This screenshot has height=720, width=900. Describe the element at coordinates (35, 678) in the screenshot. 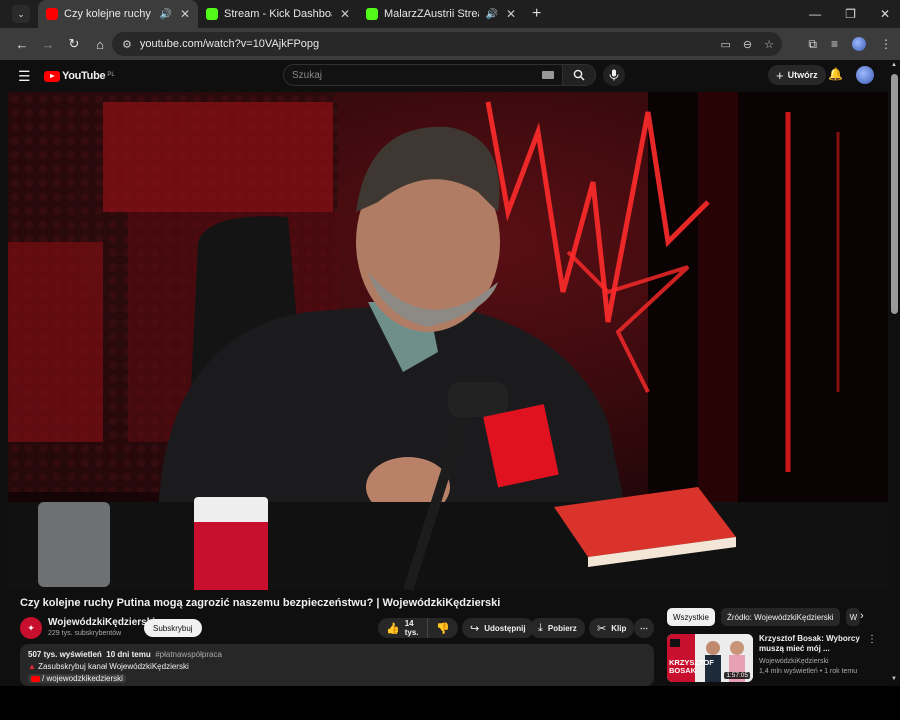

I see `youtube-small-icon` at that location.